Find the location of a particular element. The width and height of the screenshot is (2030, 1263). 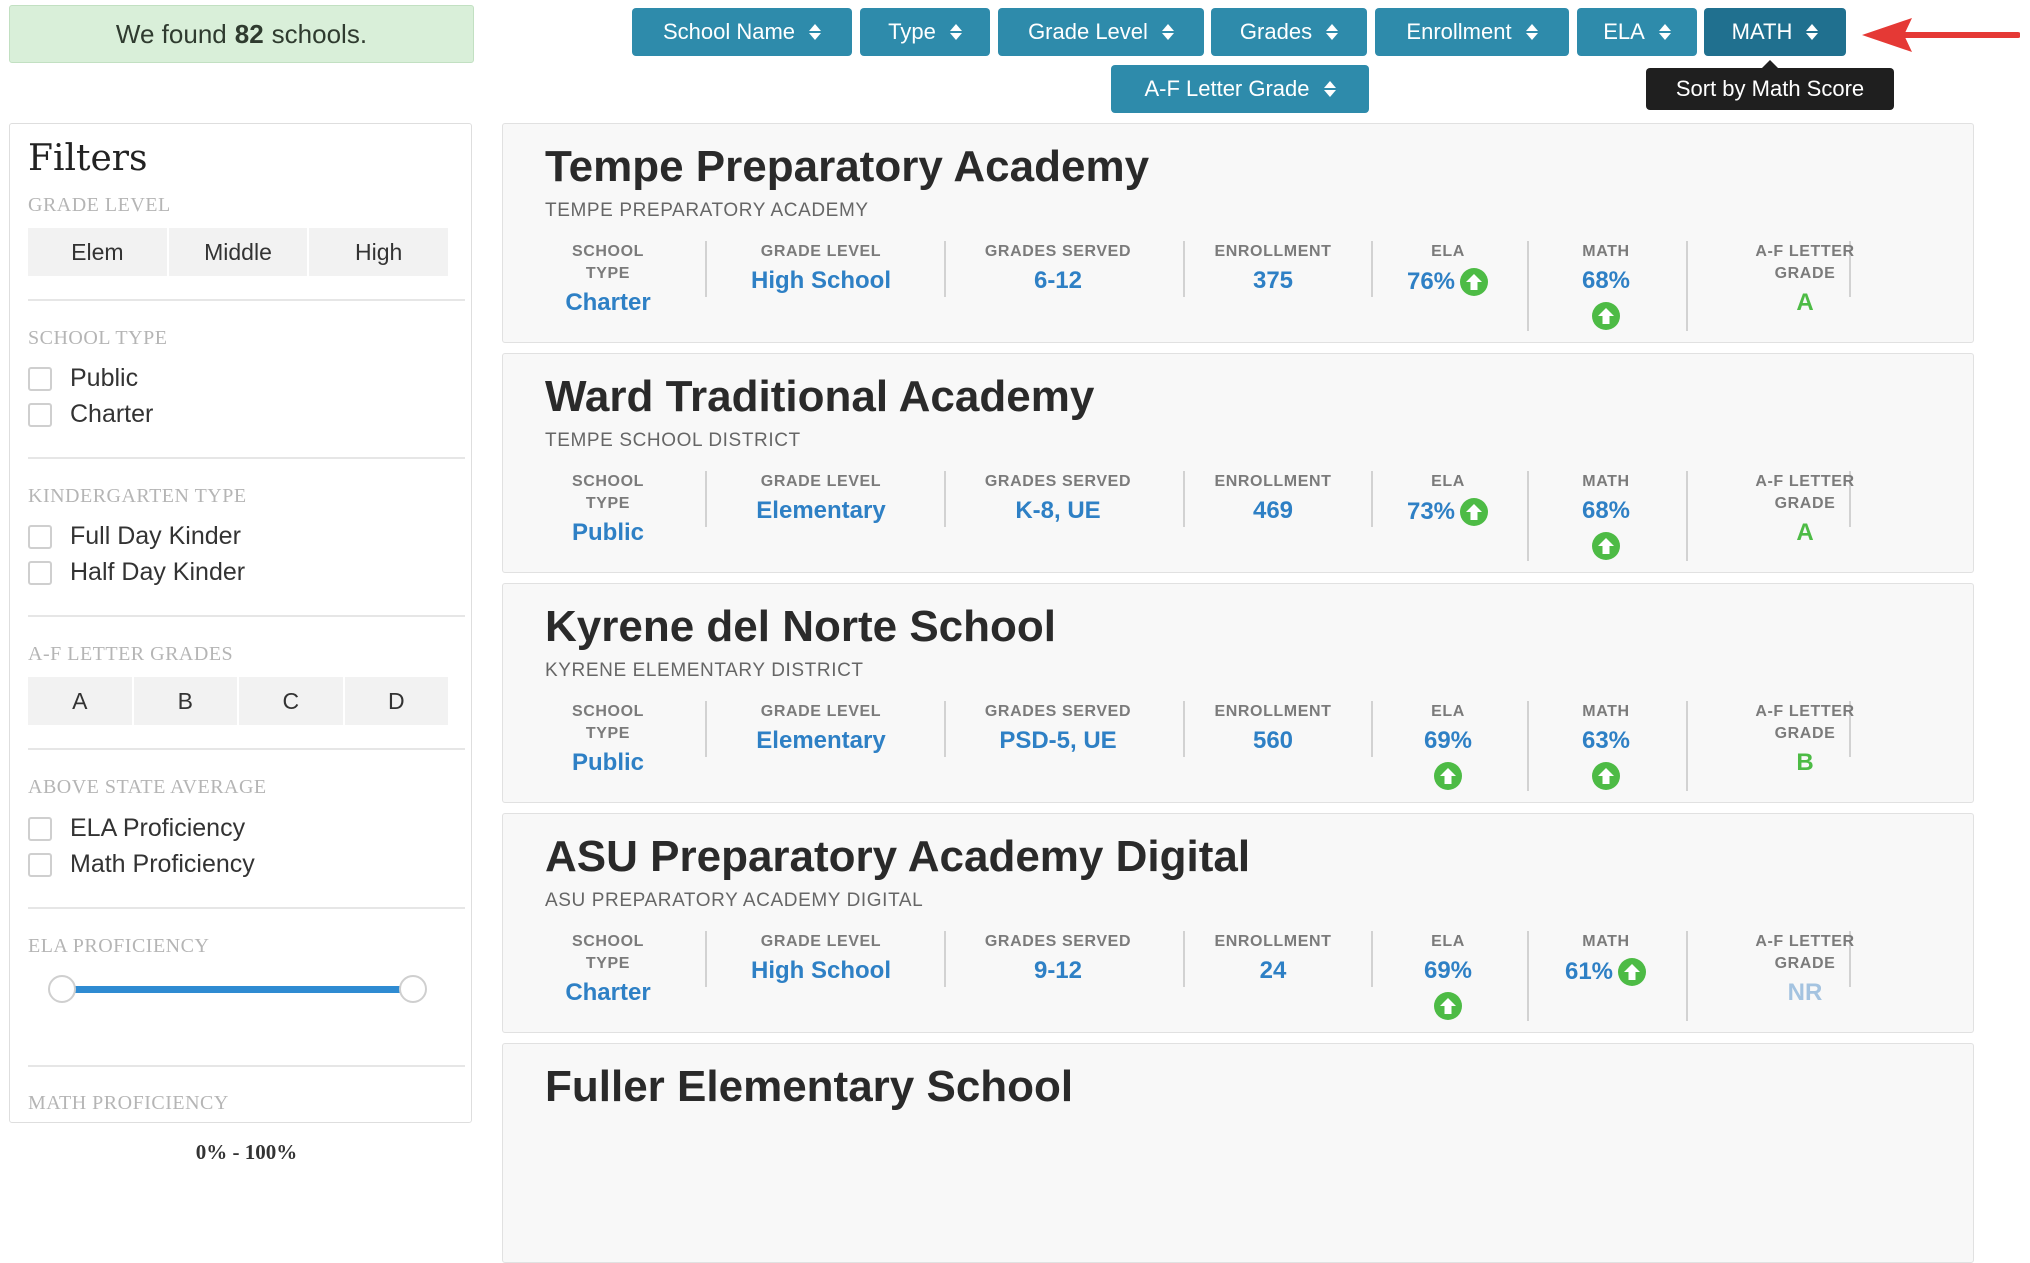

grade-level-toggle: Elem Middle High is located at coordinates (238, 252).